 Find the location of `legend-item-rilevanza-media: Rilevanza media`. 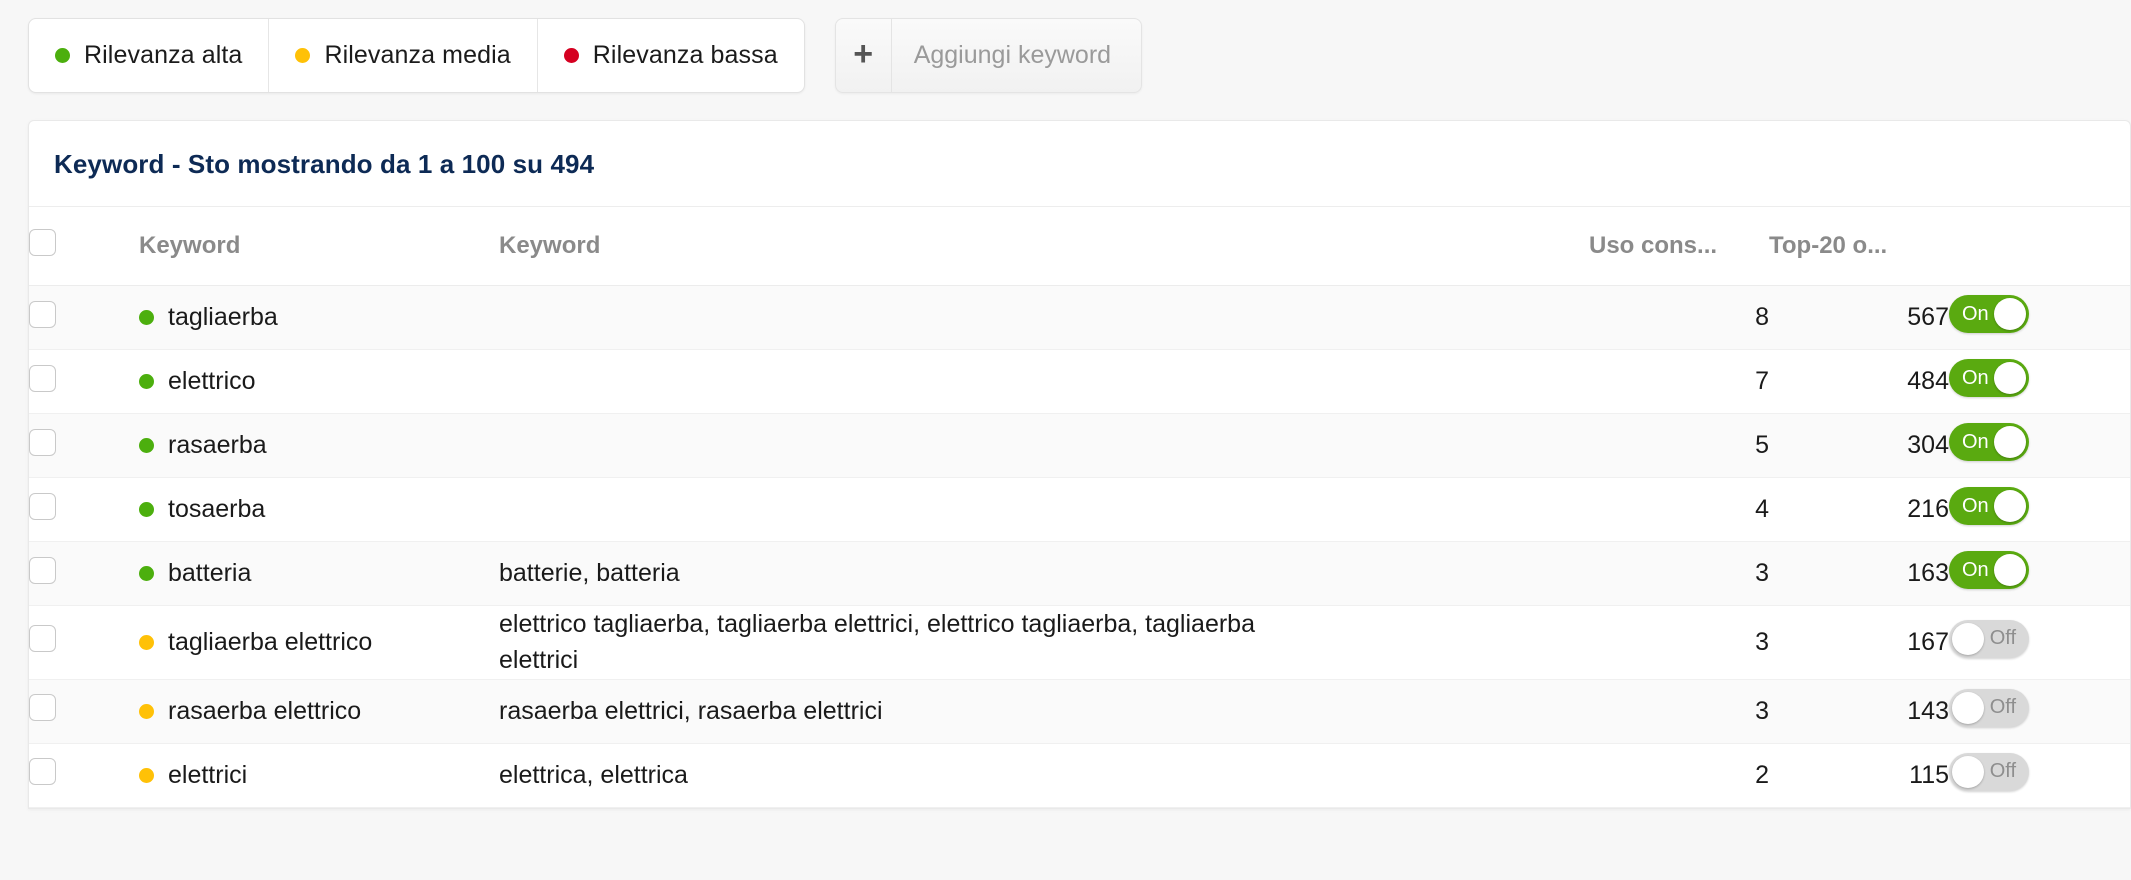

legend-item-rilevanza-media: Rilevanza media is located at coordinates (403, 55).